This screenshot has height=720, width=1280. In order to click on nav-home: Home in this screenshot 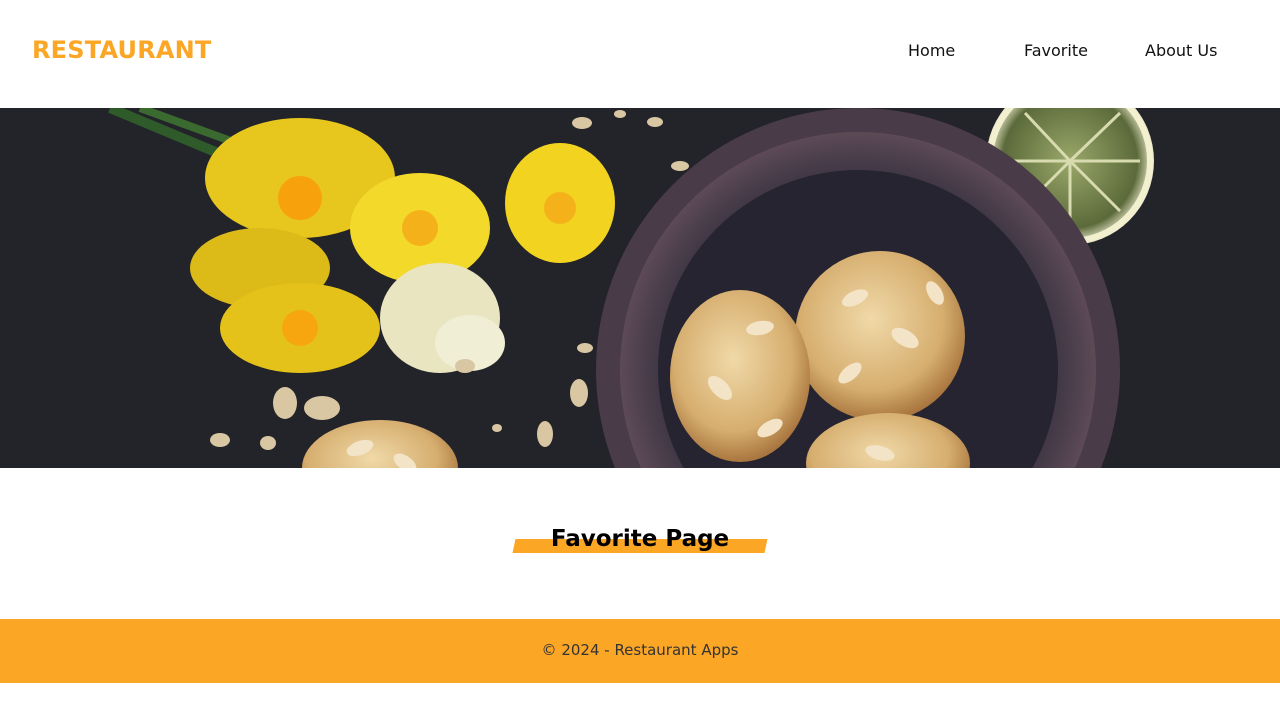, I will do `click(931, 50)`.